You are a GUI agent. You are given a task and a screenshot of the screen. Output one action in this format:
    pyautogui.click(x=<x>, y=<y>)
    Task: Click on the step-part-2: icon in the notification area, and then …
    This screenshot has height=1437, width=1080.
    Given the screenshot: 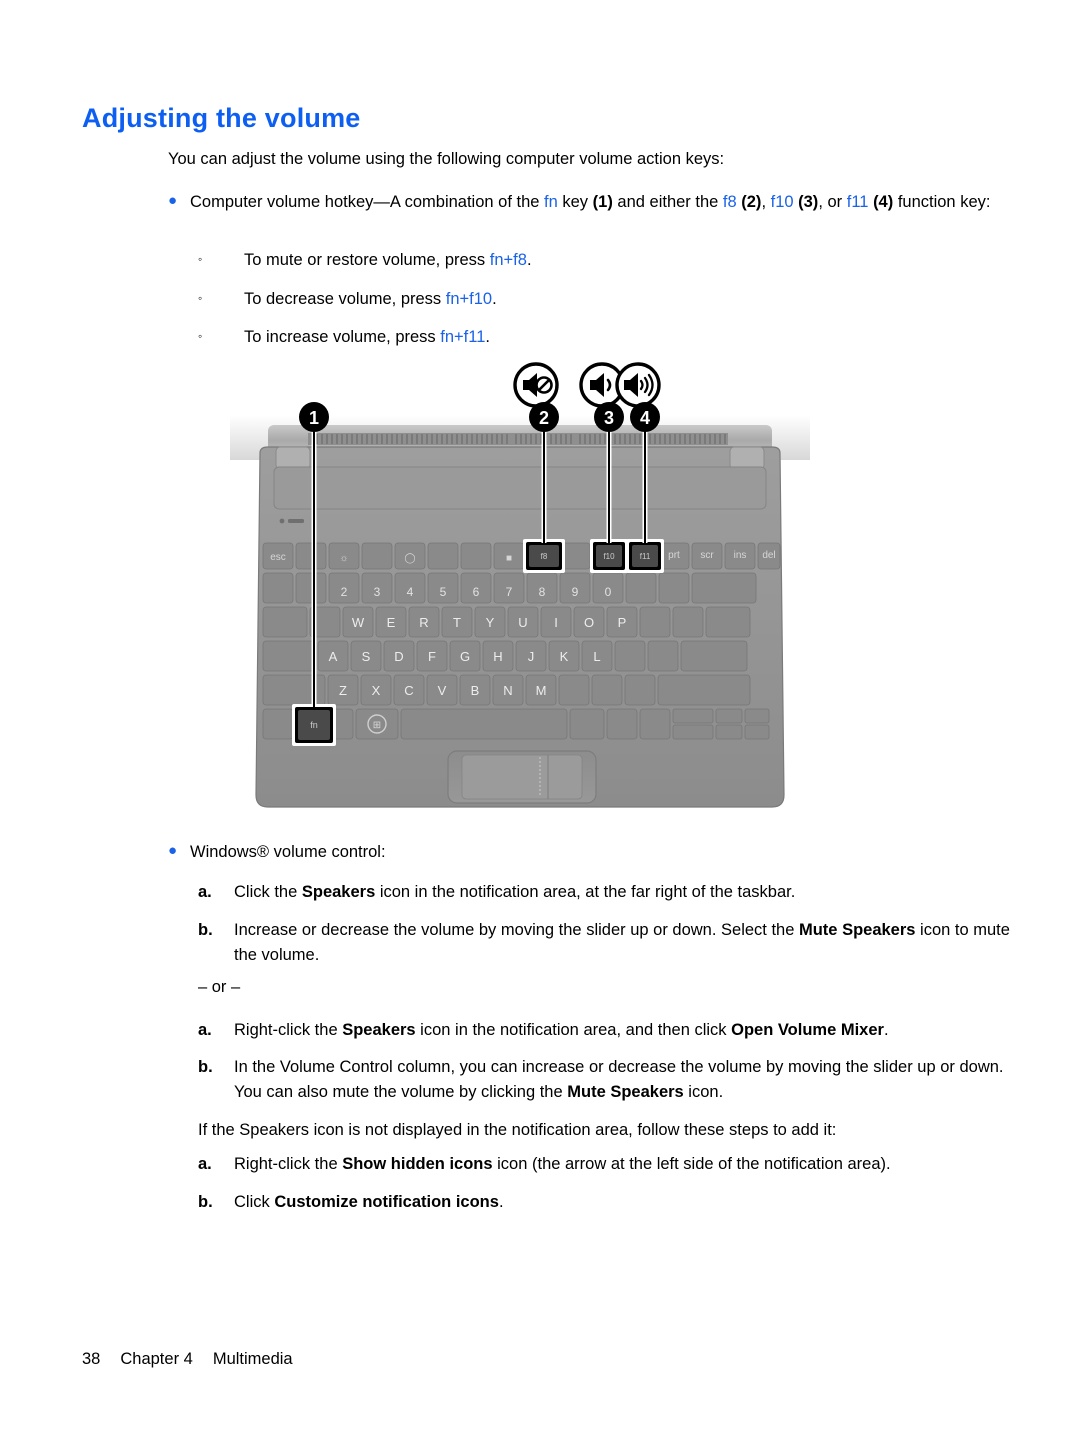 What is the action you would take?
    pyautogui.click(x=573, y=1030)
    